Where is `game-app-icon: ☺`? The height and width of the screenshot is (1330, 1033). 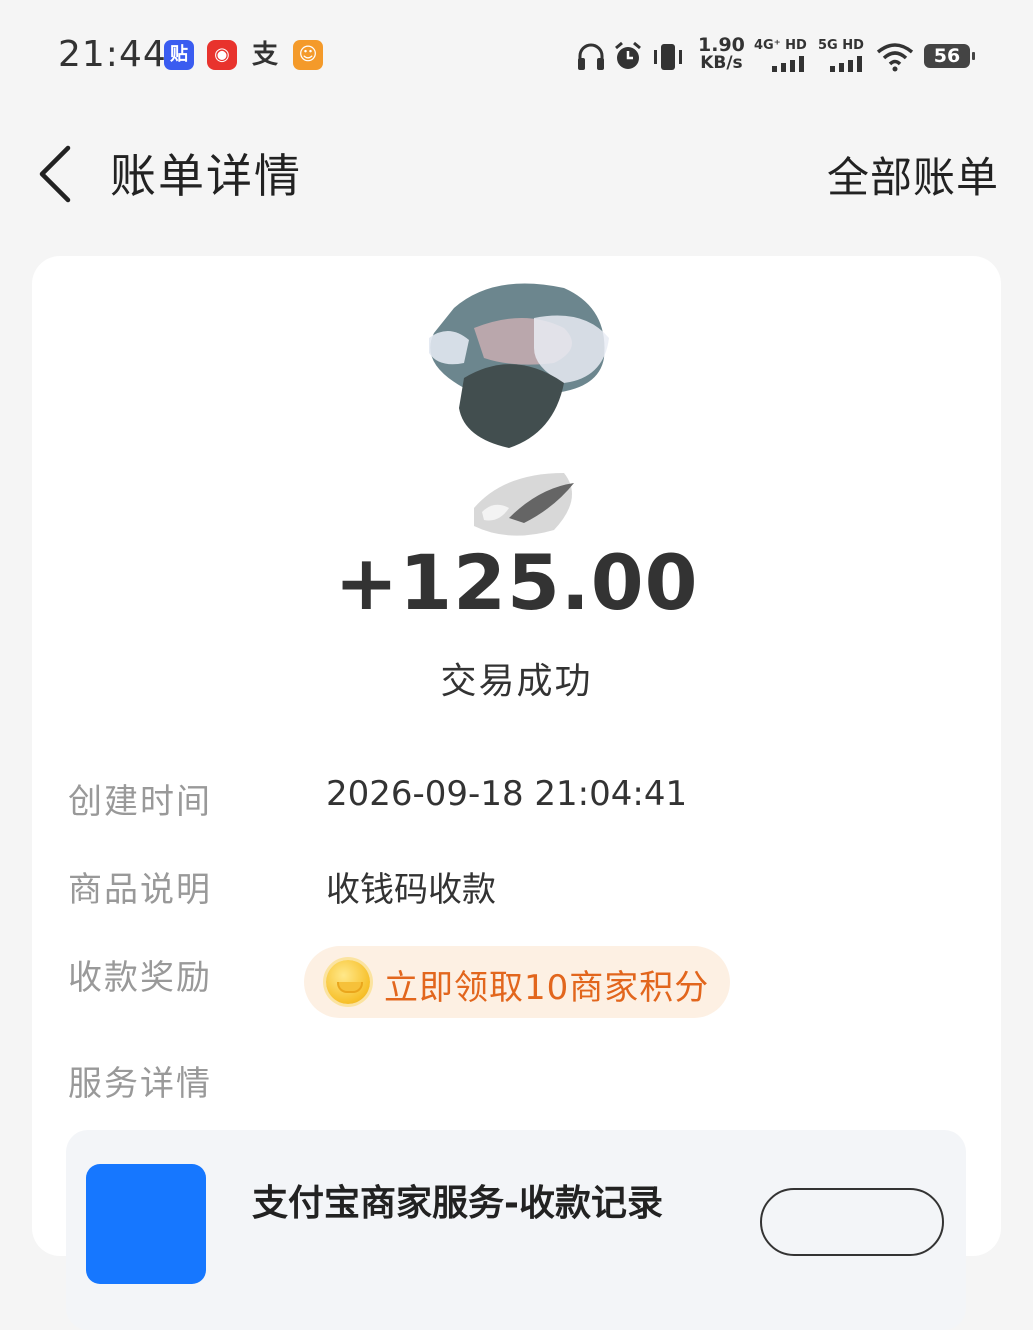
game-app-icon: ☺ is located at coordinates (308, 55).